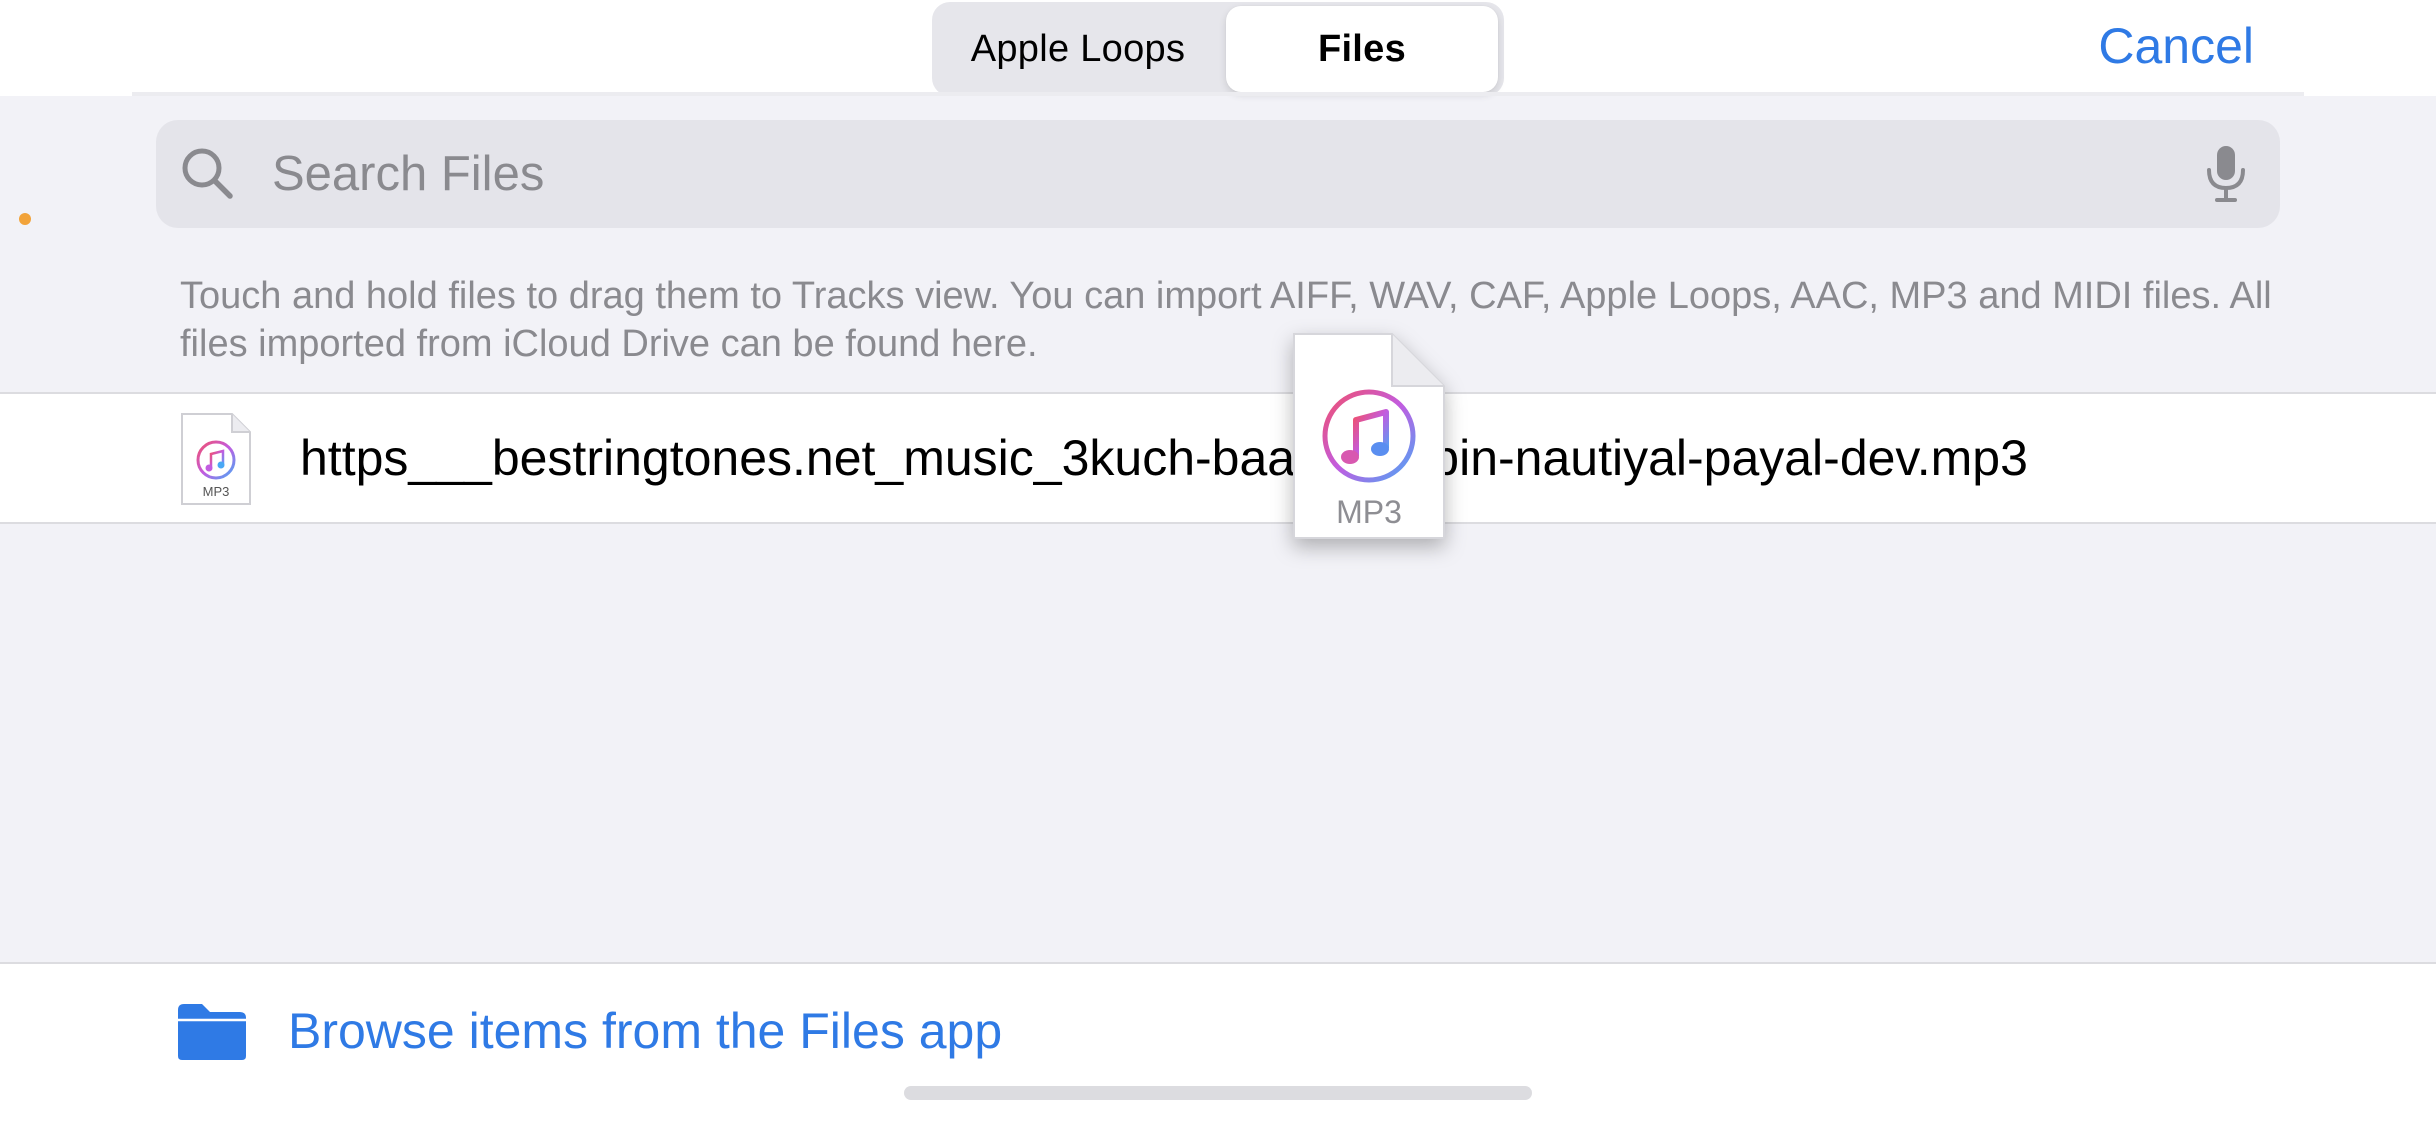 Image resolution: width=2436 pixels, height=1125 pixels. Describe the element at coordinates (1218, 174) in the screenshot. I see `search-bar: Search Files` at that location.